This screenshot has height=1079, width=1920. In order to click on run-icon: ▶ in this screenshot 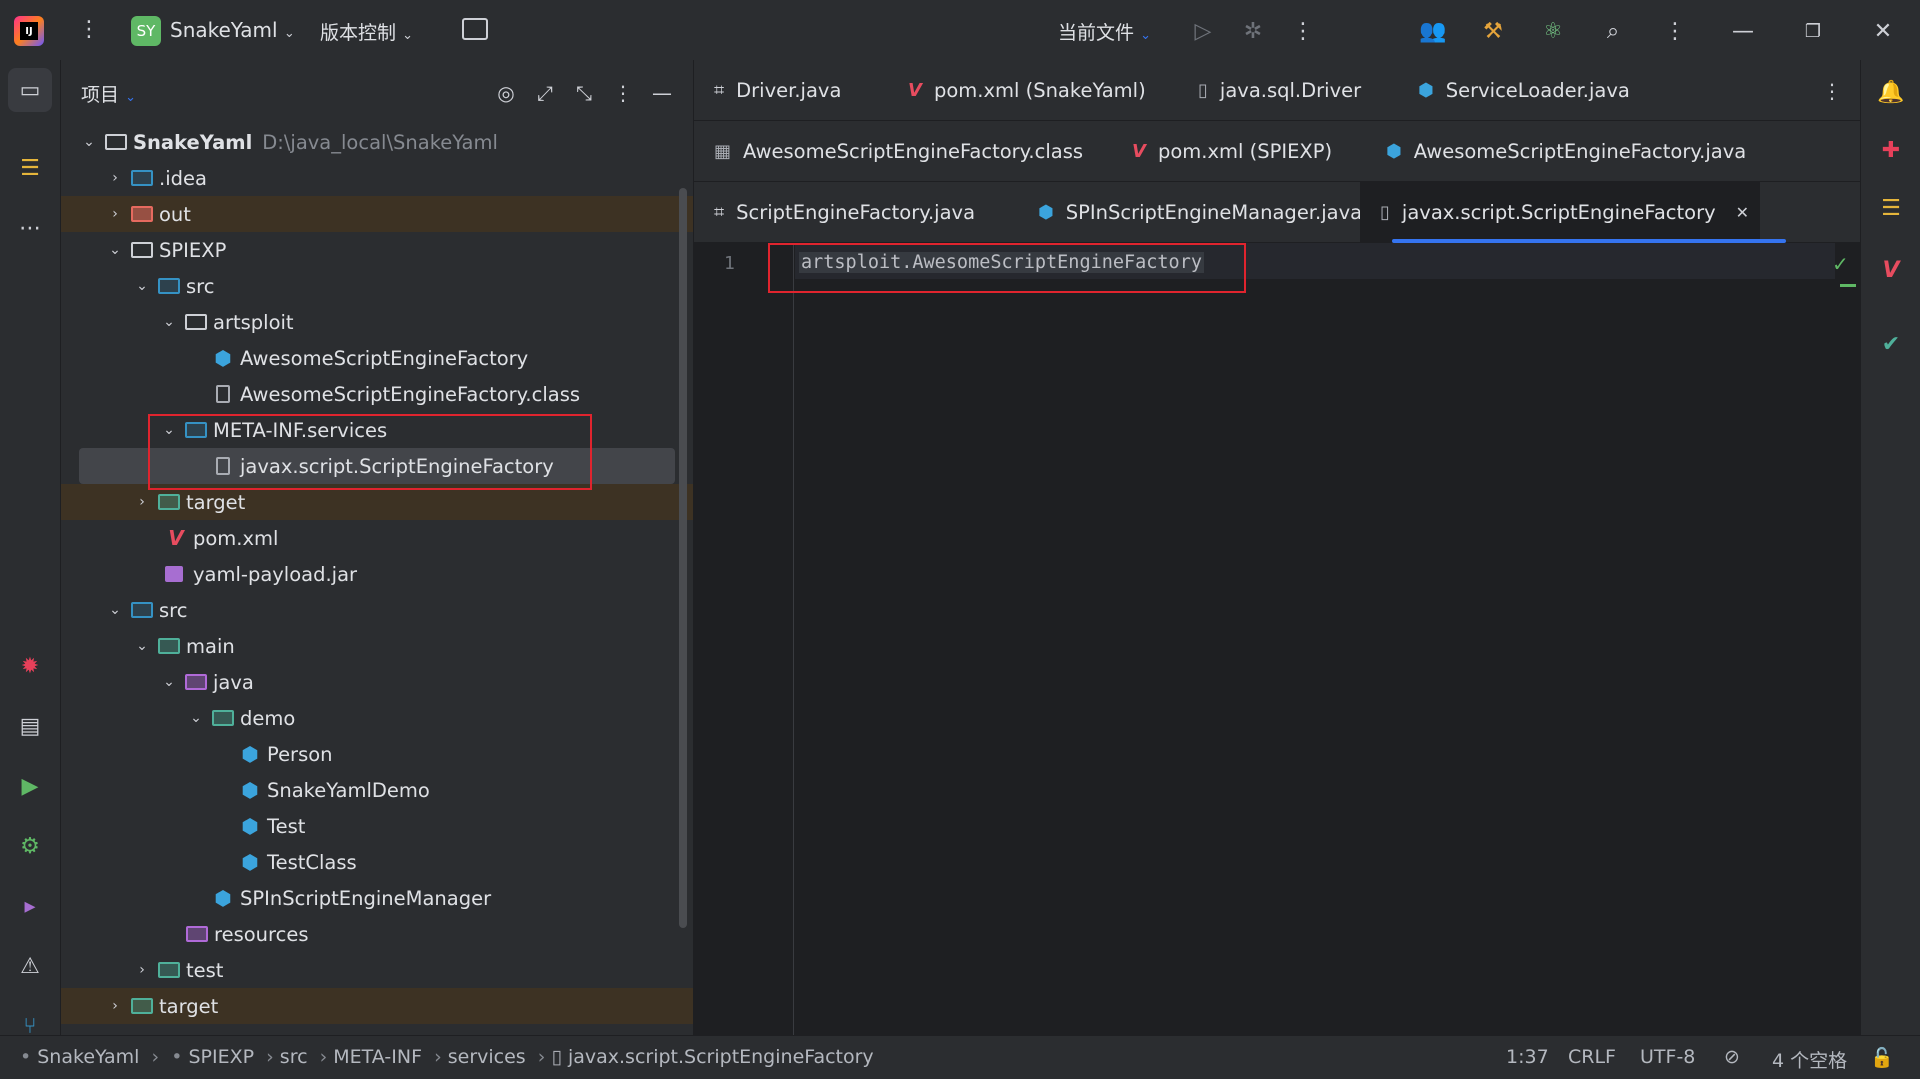, I will do `click(30, 786)`.